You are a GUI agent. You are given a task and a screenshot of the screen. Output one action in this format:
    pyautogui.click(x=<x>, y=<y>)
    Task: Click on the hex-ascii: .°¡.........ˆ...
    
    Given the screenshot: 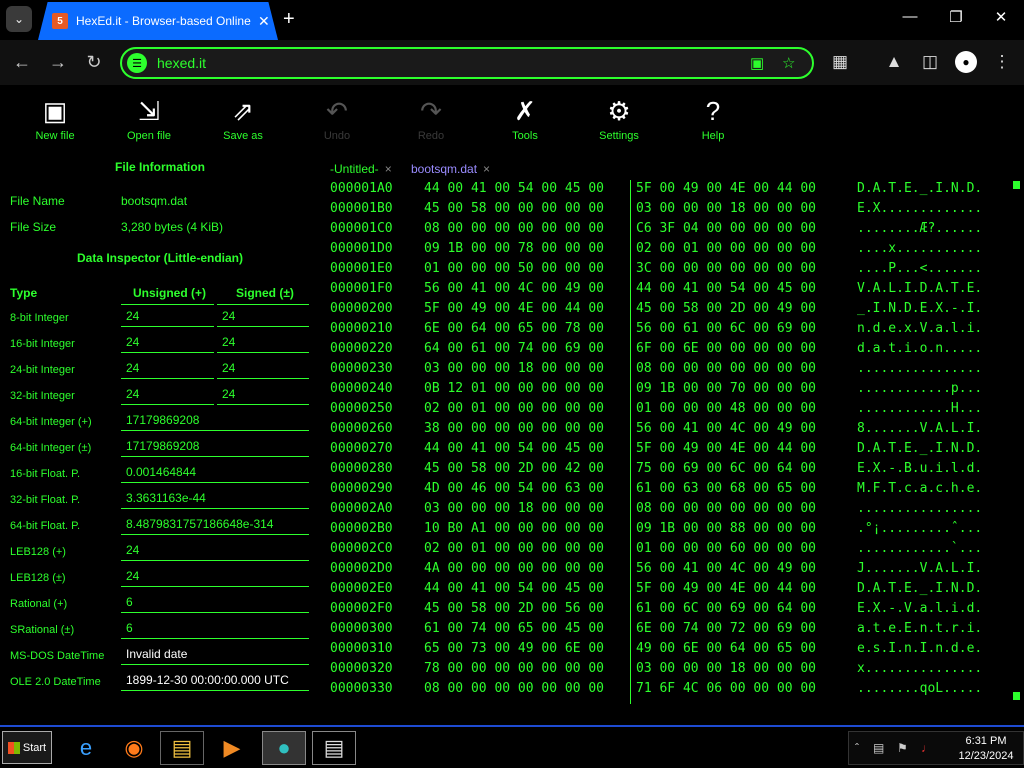 What is the action you would take?
    pyautogui.click(x=919, y=528)
    